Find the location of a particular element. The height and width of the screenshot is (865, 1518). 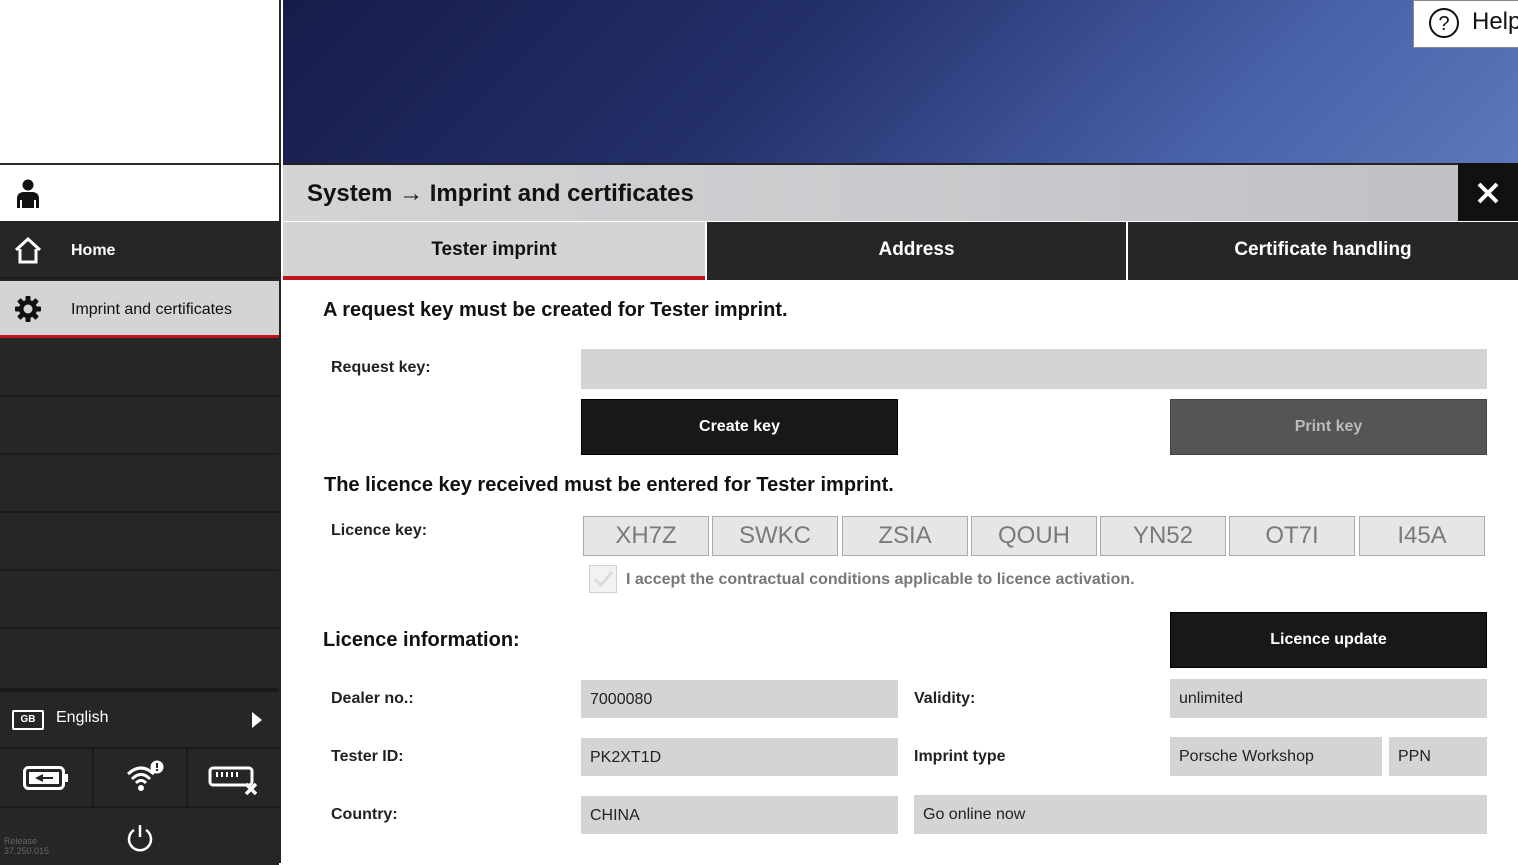

language-selector: GB English is located at coordinates (139, 719).